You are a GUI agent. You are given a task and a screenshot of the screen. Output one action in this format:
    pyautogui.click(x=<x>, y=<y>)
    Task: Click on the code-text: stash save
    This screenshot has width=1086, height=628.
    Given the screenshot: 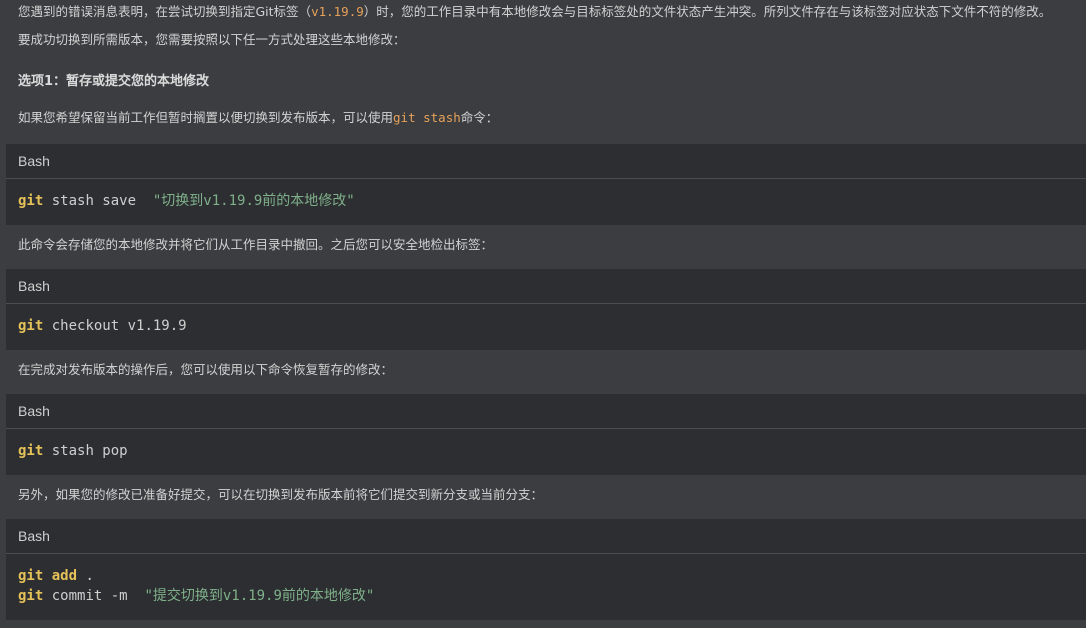 What is the action you would take?
    pyautogui.click(x=98, y=201)
    